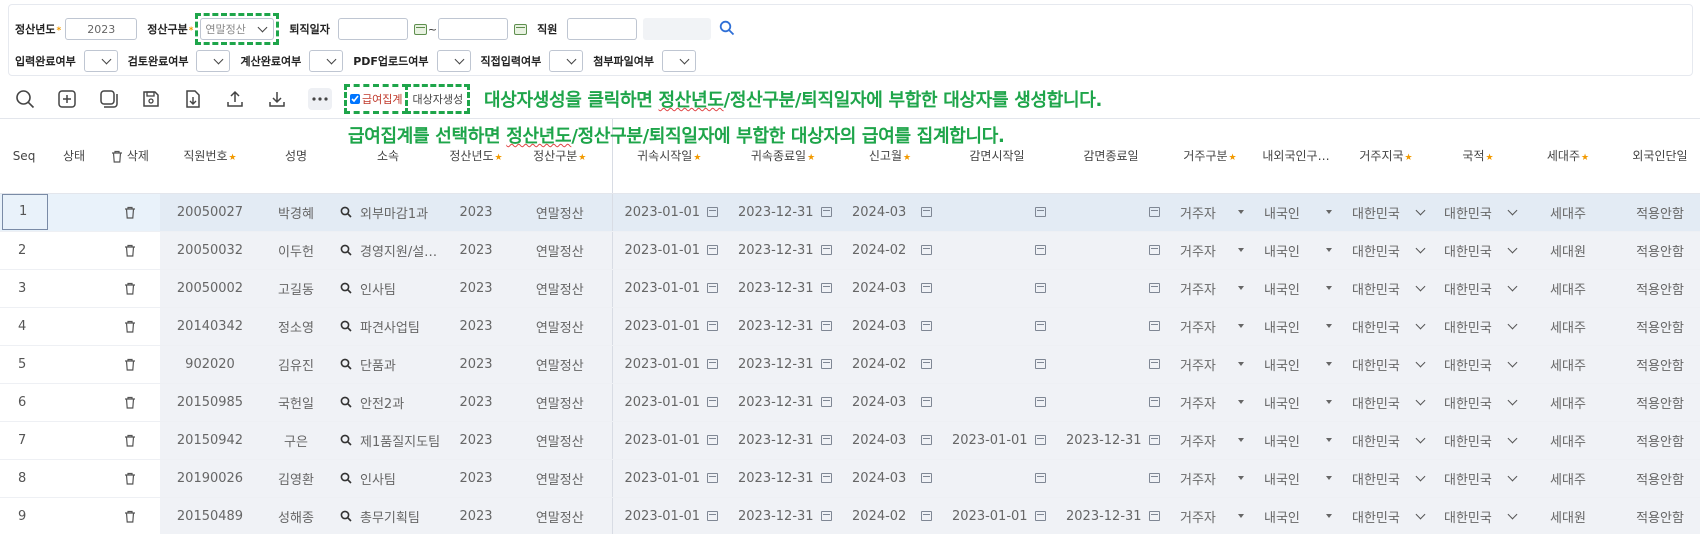 The height and width of the screenshot is (534, 1700). I want to click on empno-cell: 902020, so click(210, 364).